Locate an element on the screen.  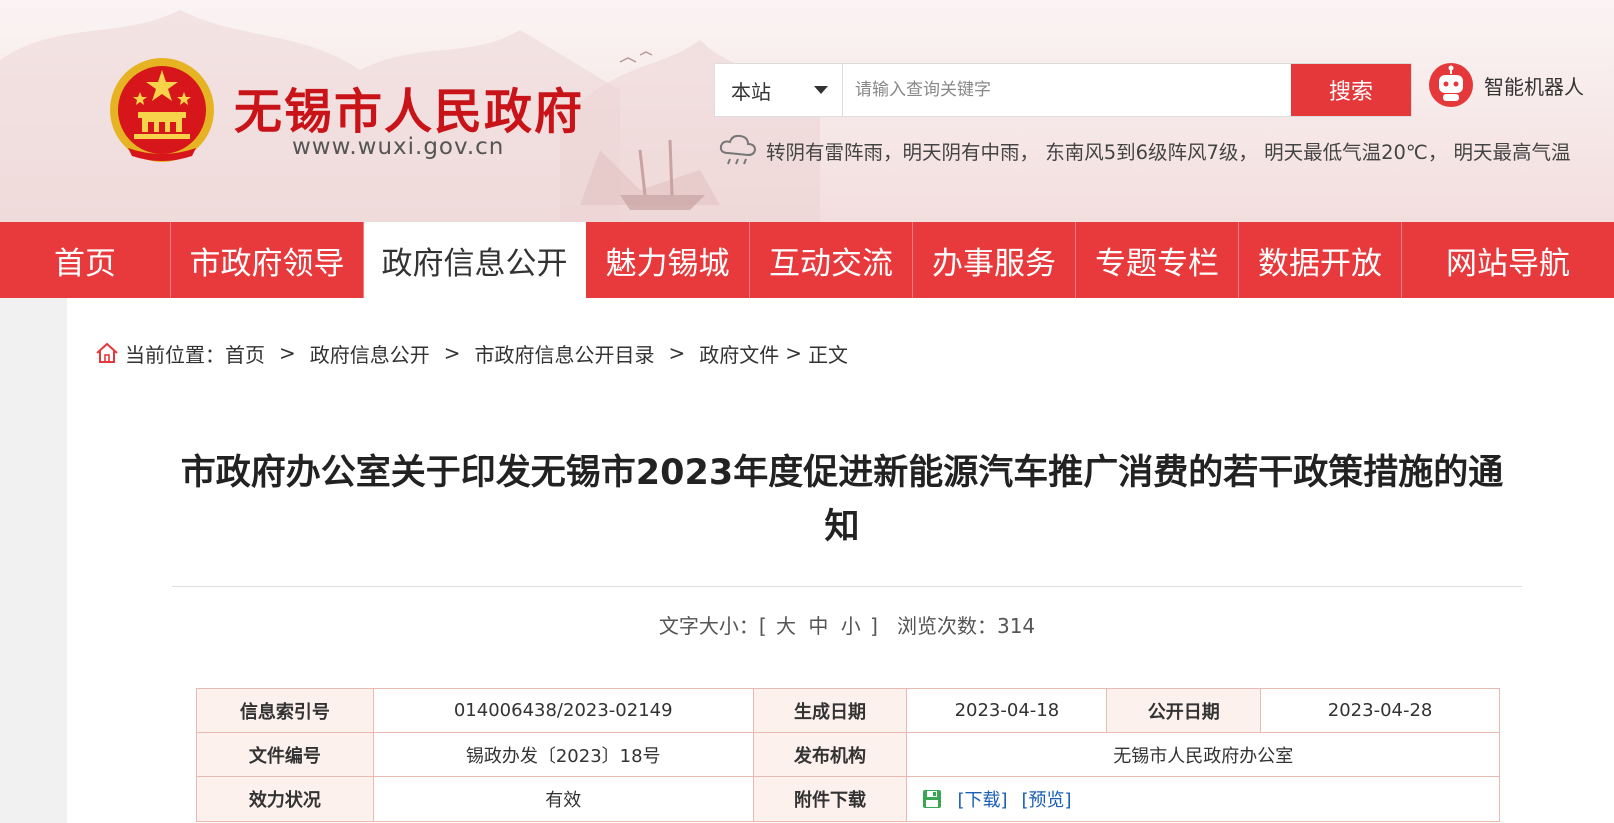
document-number-value: 锡政办发〔2023〕18号 is located at coordinates (563, 754).